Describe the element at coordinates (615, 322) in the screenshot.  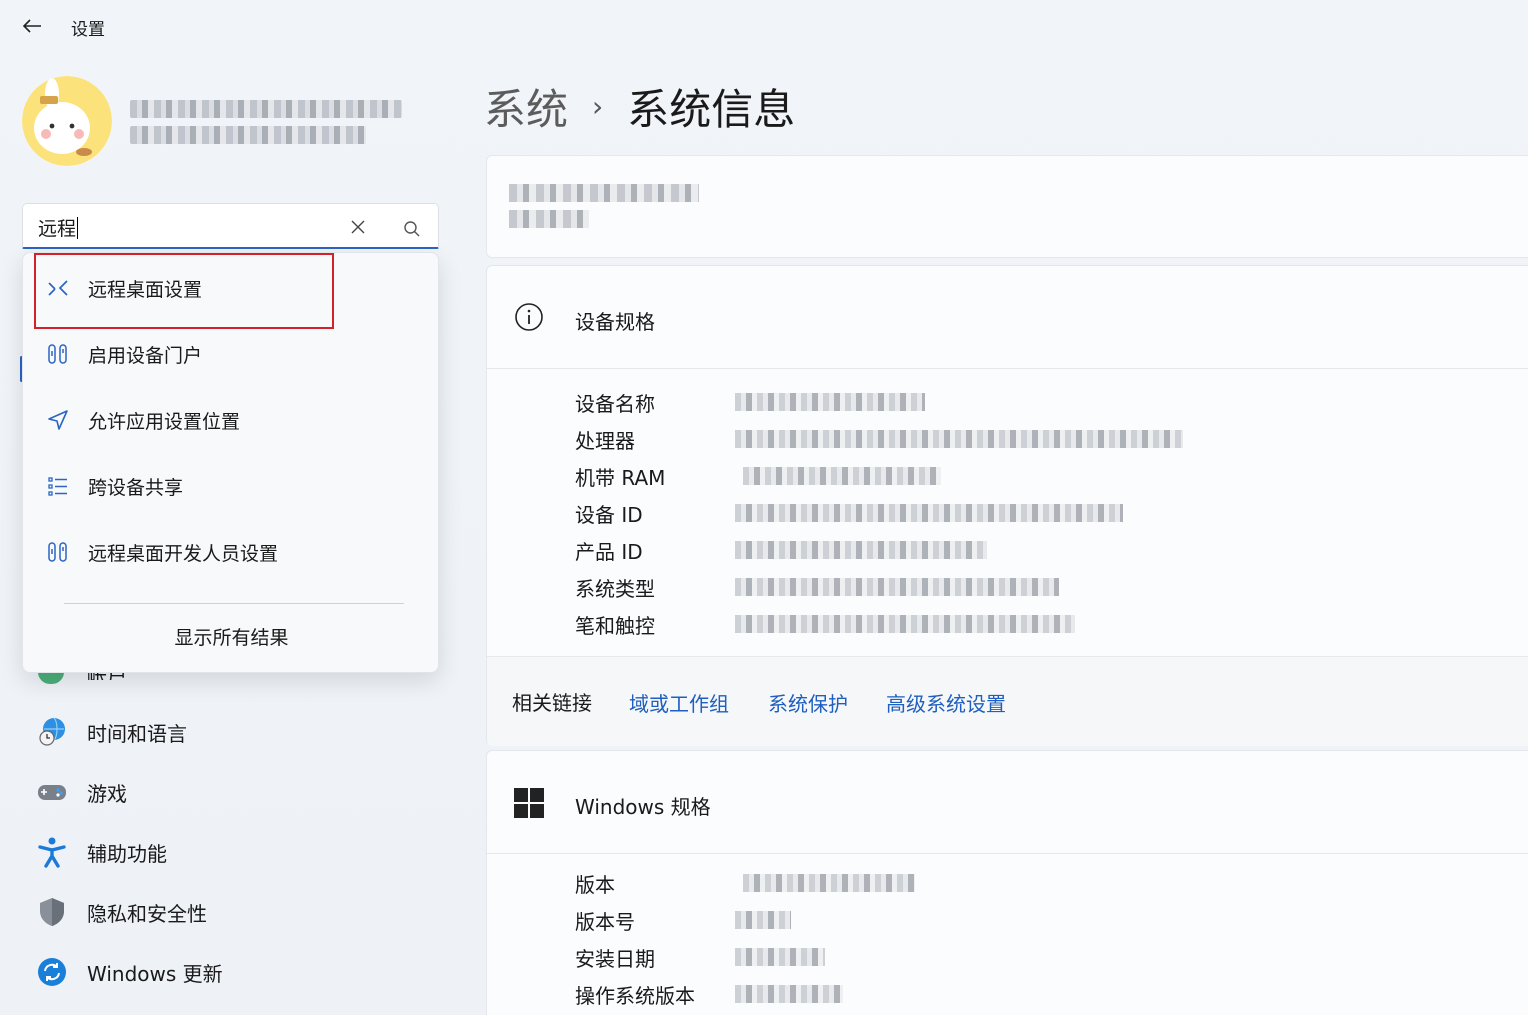
I see `device-specs-title: 设备规格` at that location.